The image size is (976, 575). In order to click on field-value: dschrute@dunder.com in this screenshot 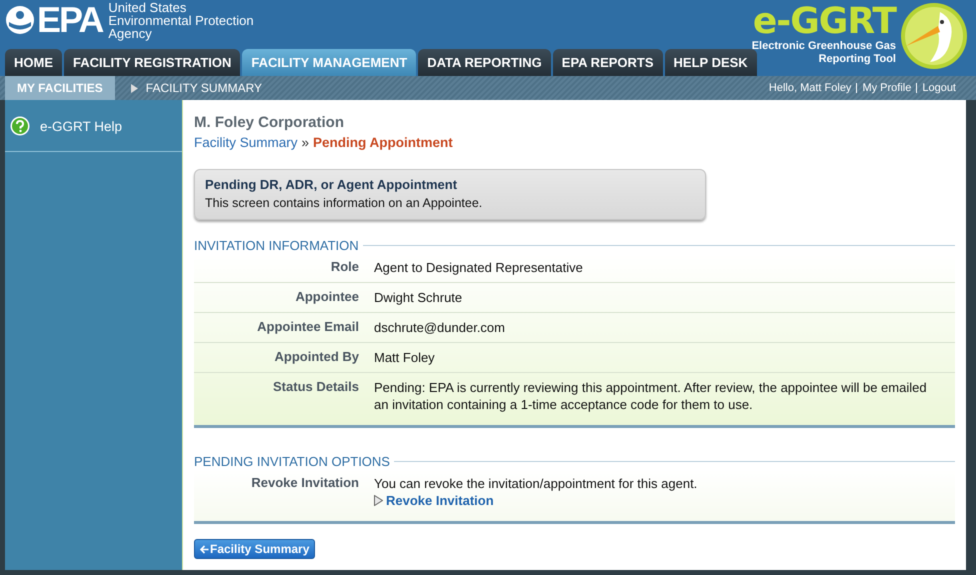, I will do `click(439, 327)`.